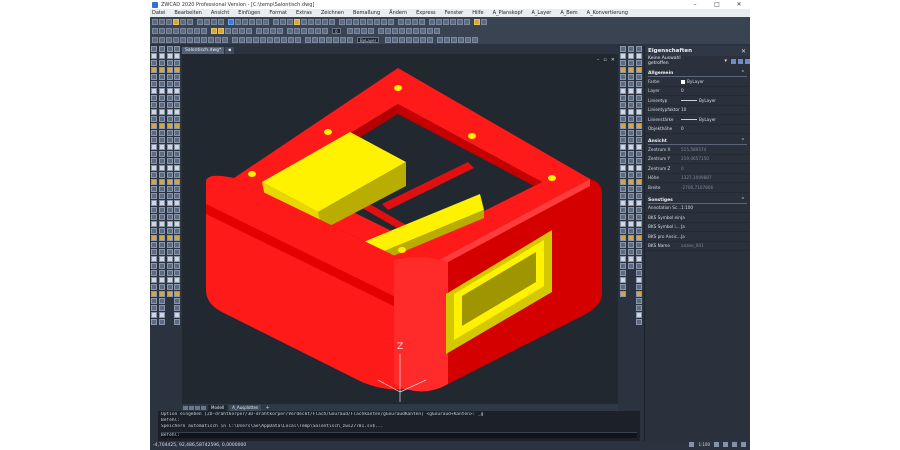 The height and width of the screenshot is (450, 900). What do you see at coordinates (692, 444) in the screenshot?
I see `annotation-scale-icon` at bounding box center [692, 444].